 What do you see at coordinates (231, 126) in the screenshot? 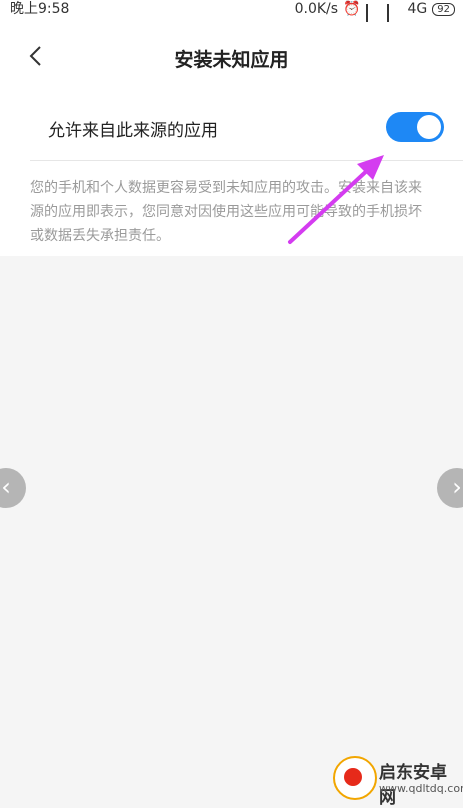
I see `toggle-row: 允许来自此来源的应用` at bounding box center [231, 126].